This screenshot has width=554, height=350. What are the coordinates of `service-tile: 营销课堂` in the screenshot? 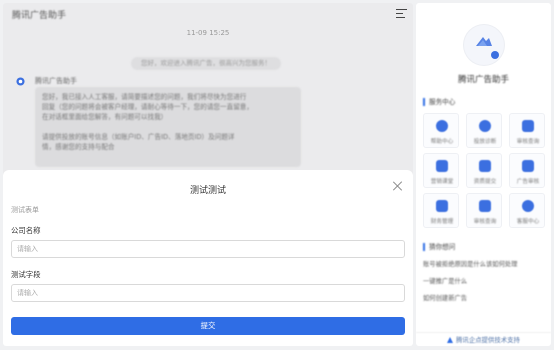 It's located at (441, 170).